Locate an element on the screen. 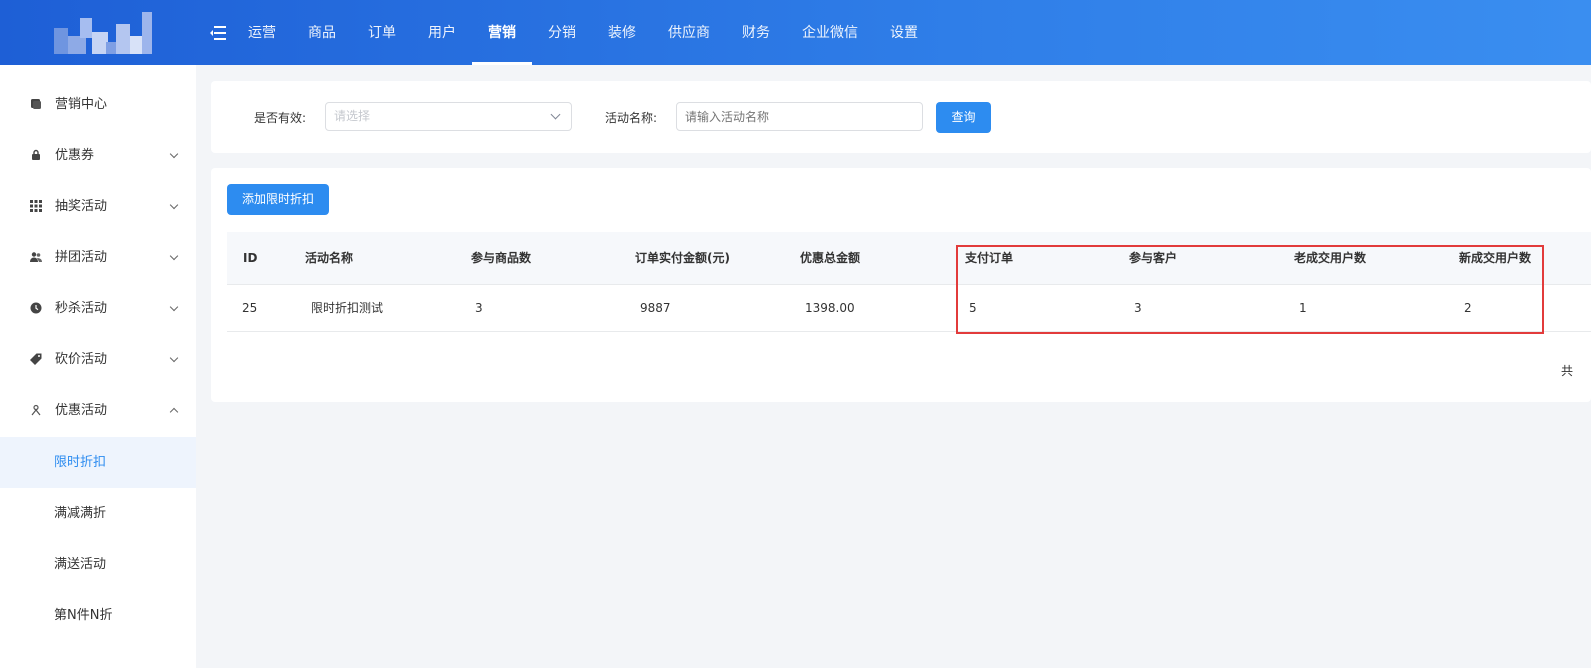  sidebar-item-coupons: 优惠券 is located at coordinates (98, 155).